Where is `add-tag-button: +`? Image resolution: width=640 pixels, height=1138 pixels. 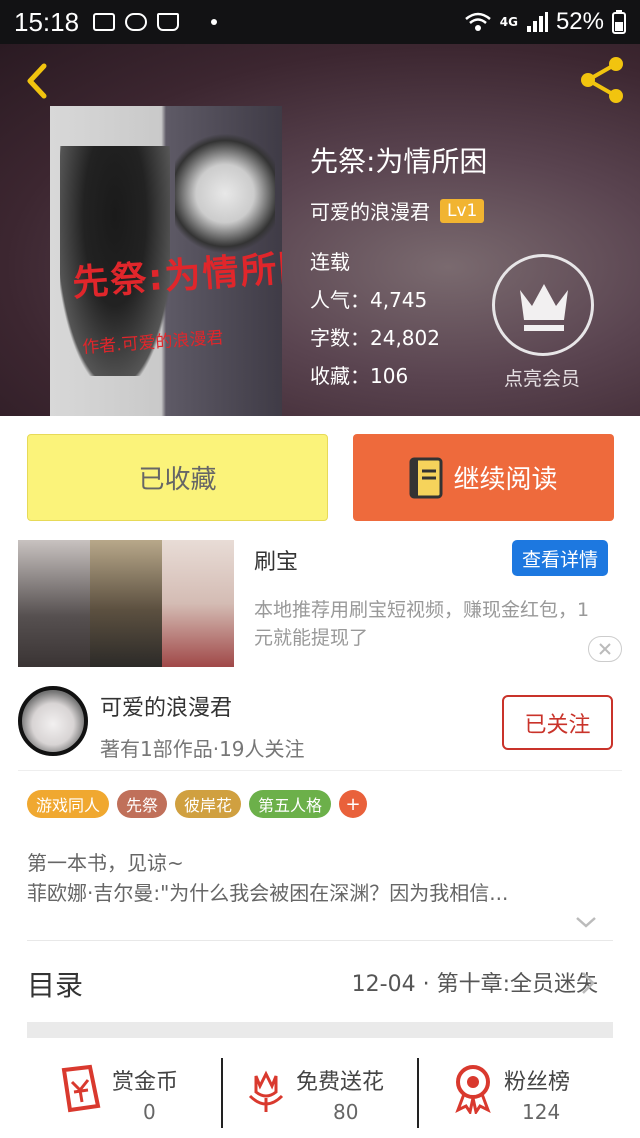
add-tag-button: + is located at coordinates (353, 804).